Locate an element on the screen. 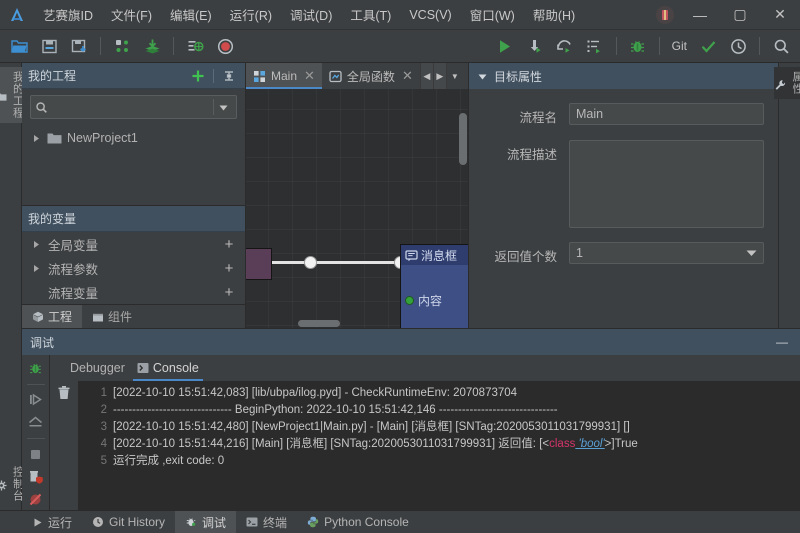 Image resolution: width=800 pixels, height=533 pixels. minimize-button: — is located at coordinates (700, 15).